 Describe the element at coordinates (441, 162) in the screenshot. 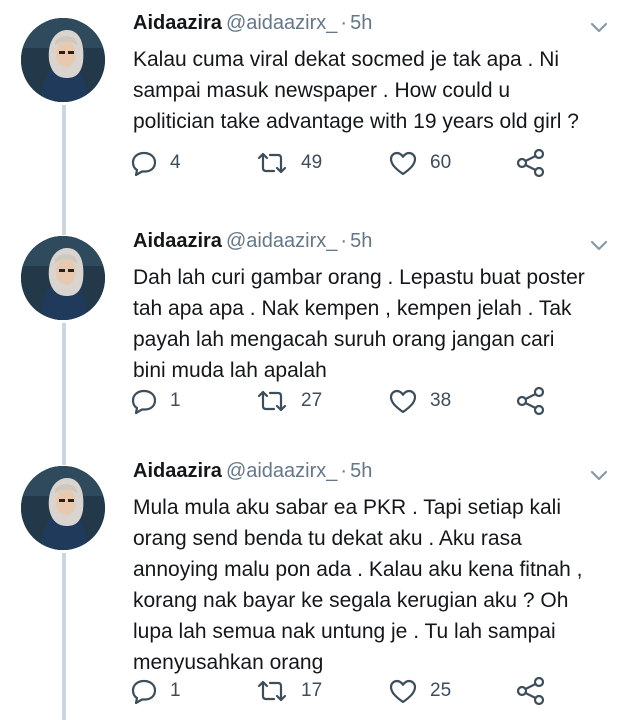

I see `like-count: 60` at that location.